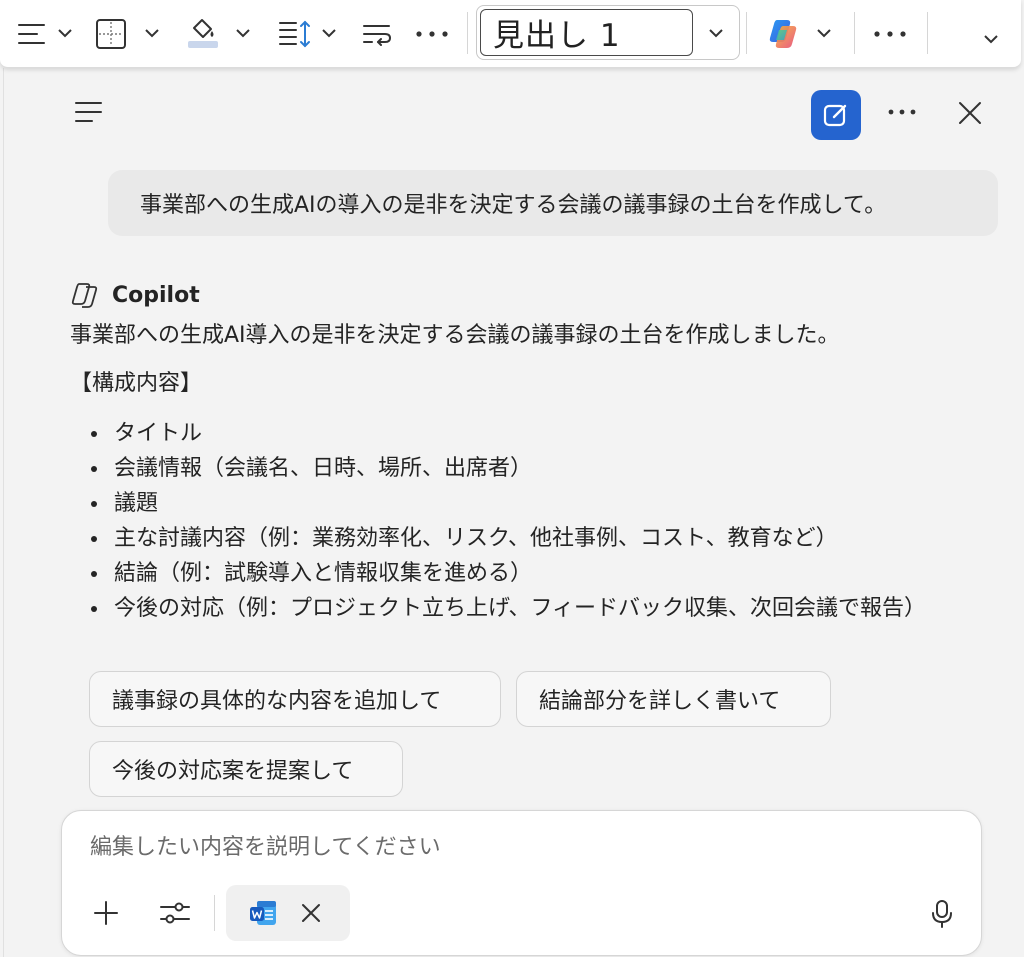 Image resolution: width=1024 pixels, height=957 pixels. I want to click on copilot-response-header: Copilot, so click(135, 295).